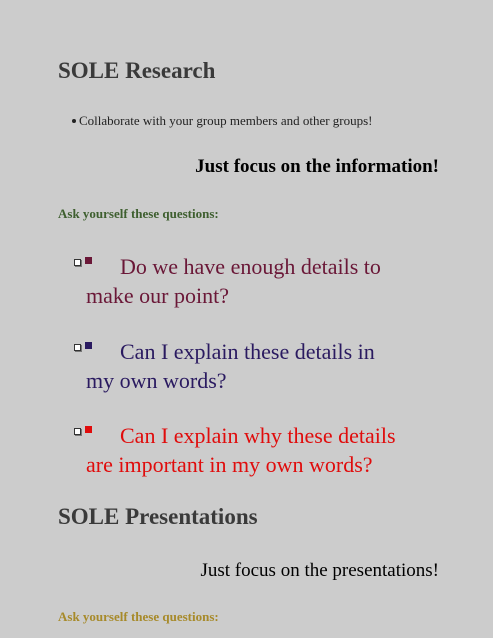 This screenshot has height=638, width=493. Describe the element at coordinates (229, 464) in the screenshot. I see `question-text-line2: are important in my own words?` at that location.